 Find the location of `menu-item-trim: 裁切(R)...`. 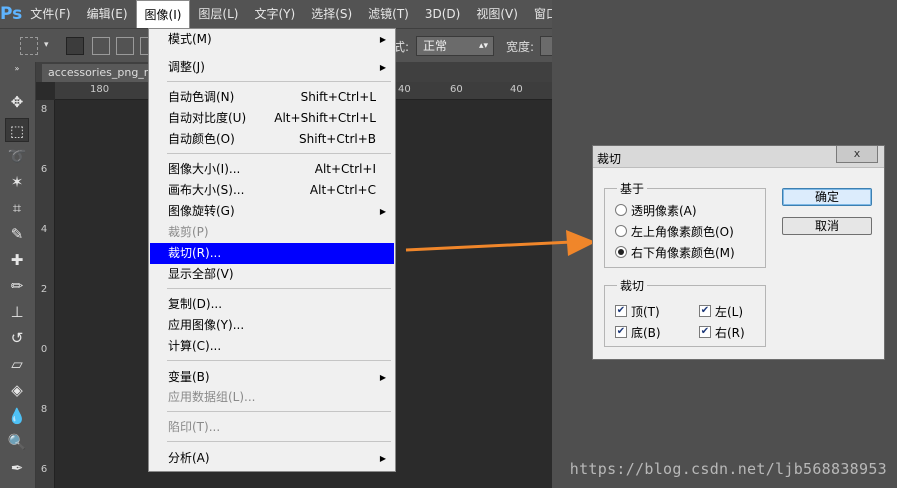

menu-item-trim: 裁切(R)... is located at coordinates (272, 253).